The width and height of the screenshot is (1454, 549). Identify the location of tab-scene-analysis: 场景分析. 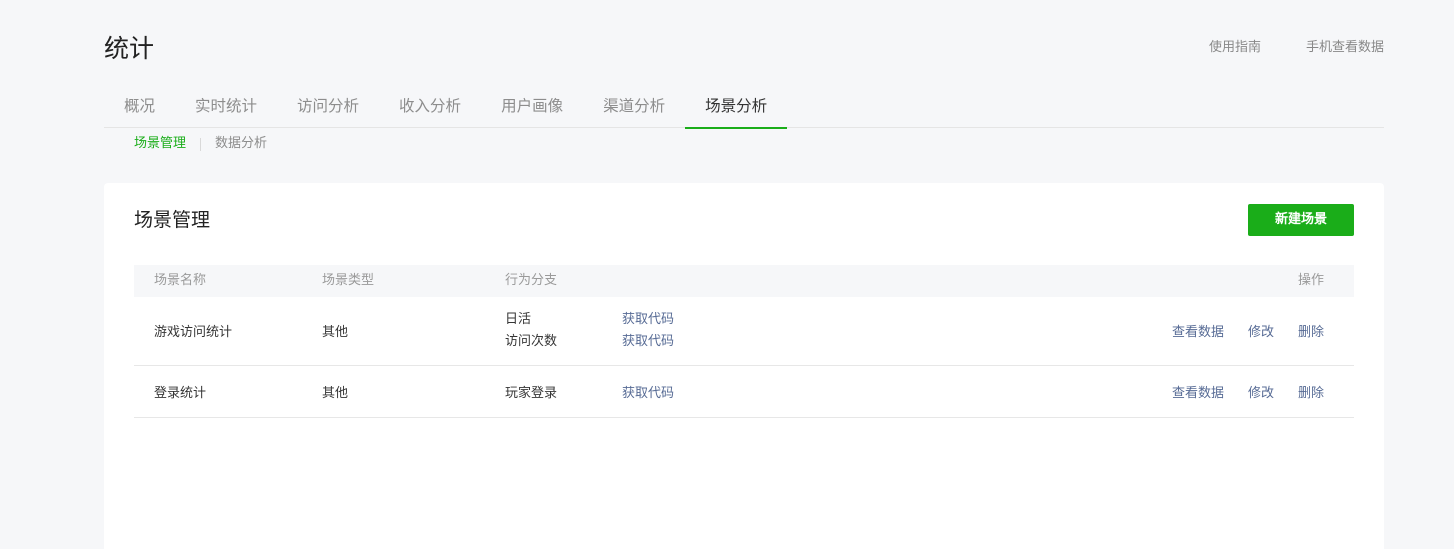
(736, 108).